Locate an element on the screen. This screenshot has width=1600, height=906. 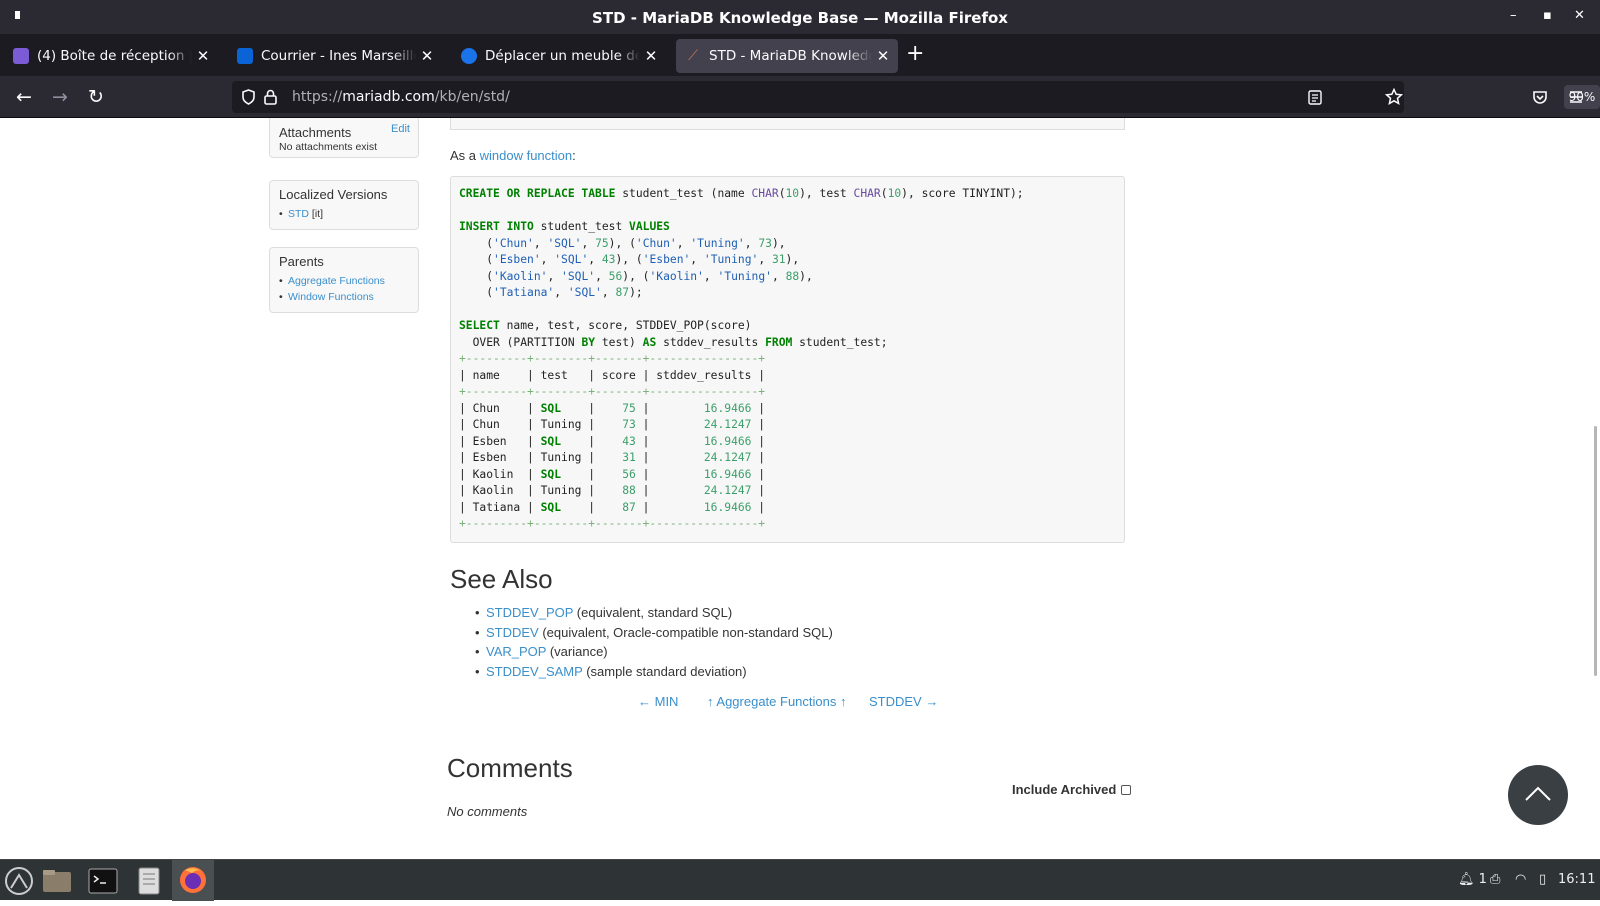
navigation-bar: ← → ↻ https://mariadb.com/kb/en/std/ 90% is located at coordinates (800, 97).